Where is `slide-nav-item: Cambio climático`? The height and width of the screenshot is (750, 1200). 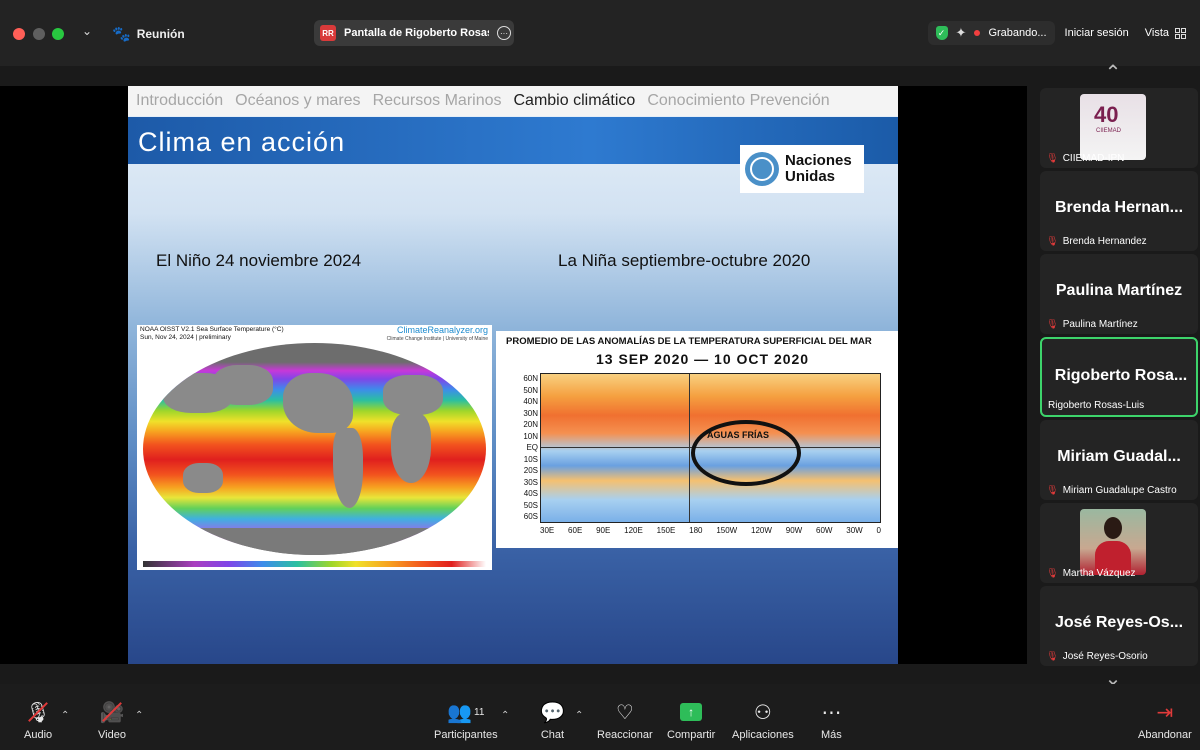 slide-nav-item: Cambio climático is located at coordinates (574, 100).